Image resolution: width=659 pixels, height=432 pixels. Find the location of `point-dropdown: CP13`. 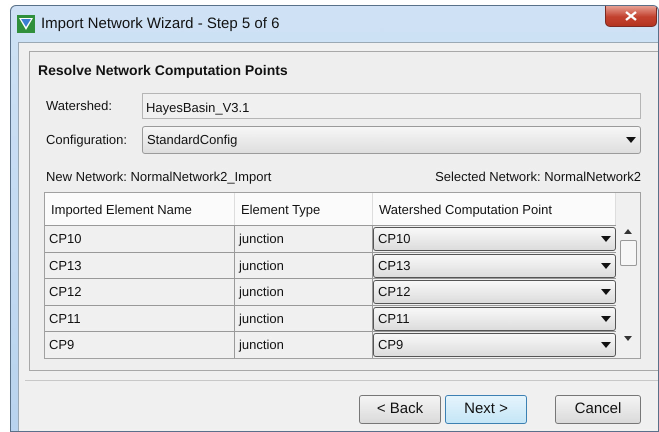

point-dropdown: CP13 is located at coordinates (494, 266).